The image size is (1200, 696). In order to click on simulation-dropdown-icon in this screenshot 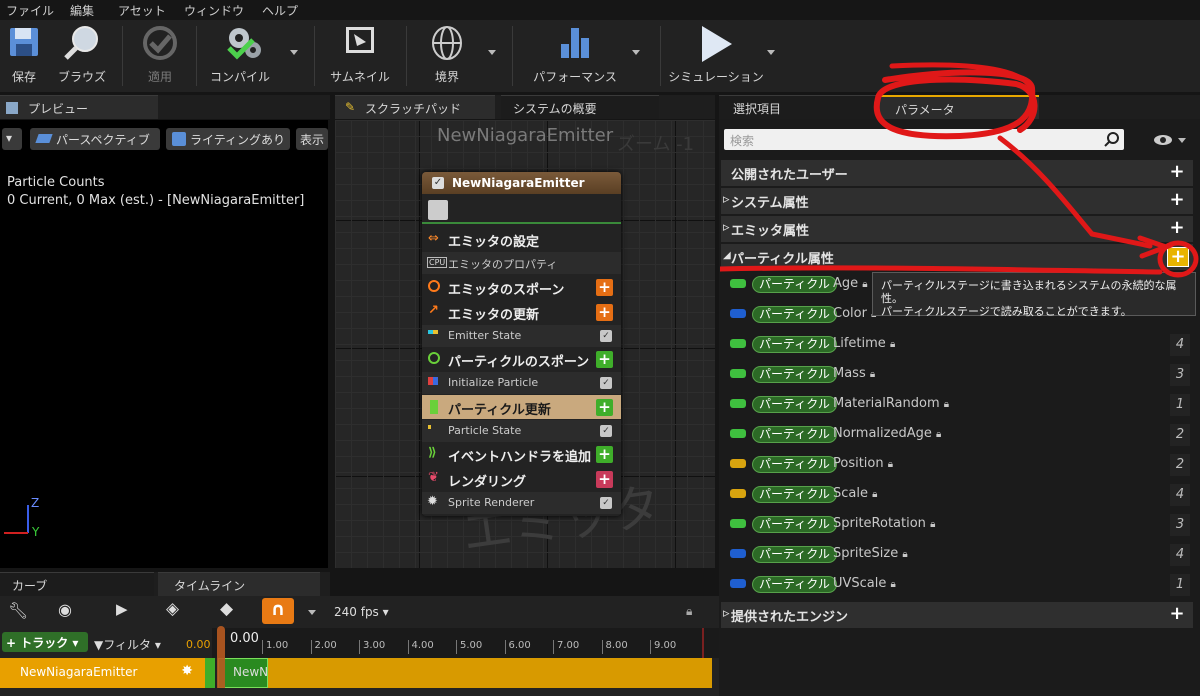, I will do `click(771, 52)`.